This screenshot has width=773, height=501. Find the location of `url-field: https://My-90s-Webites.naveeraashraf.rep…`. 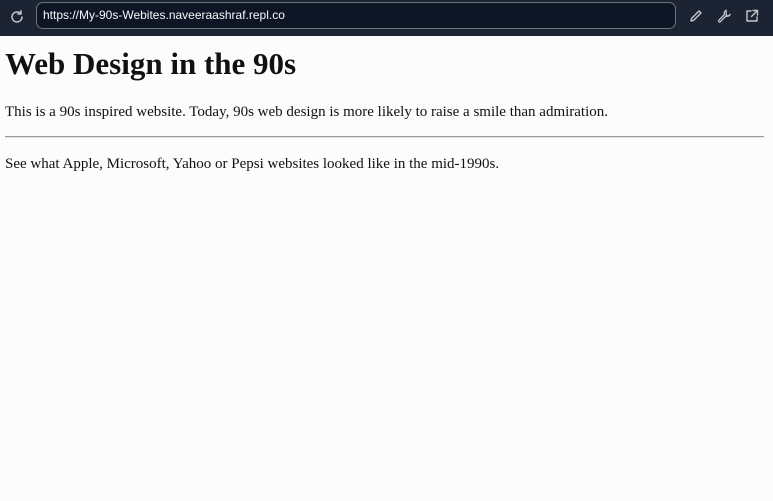

url-field: https://My-90s-Webites.naveeraashraf.rep… is located at coordinates (356, 15).